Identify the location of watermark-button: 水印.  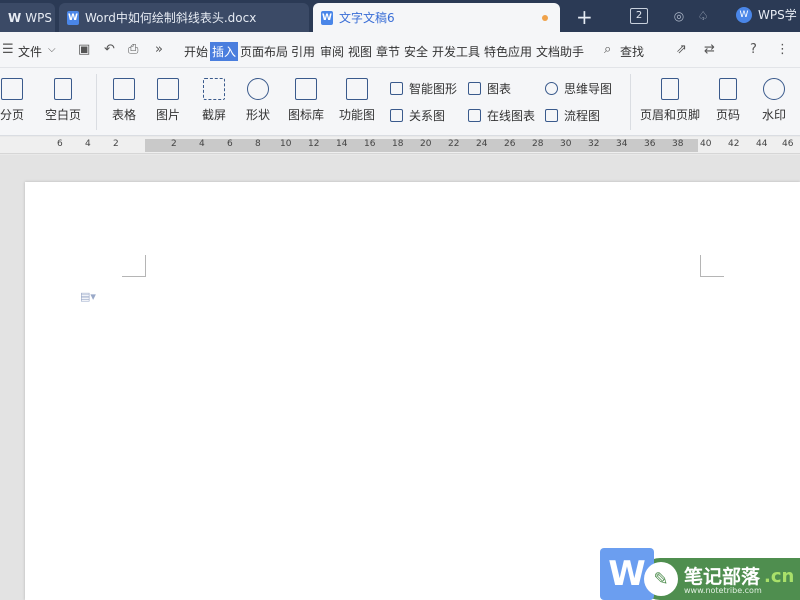
(774, 100).